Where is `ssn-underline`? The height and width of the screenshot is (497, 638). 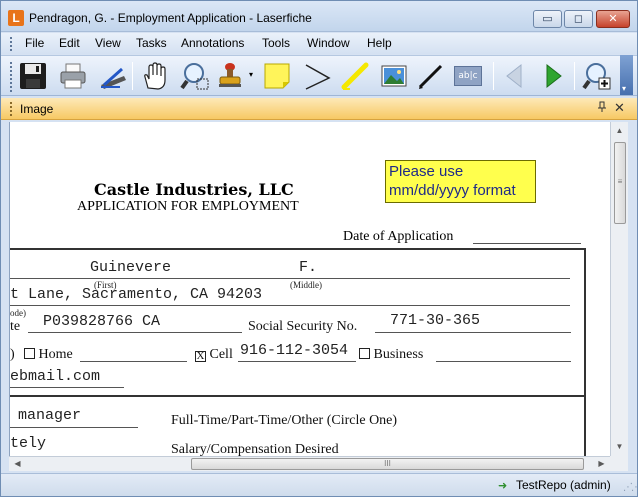 ssn-underline is located at coordinates (473, 332).